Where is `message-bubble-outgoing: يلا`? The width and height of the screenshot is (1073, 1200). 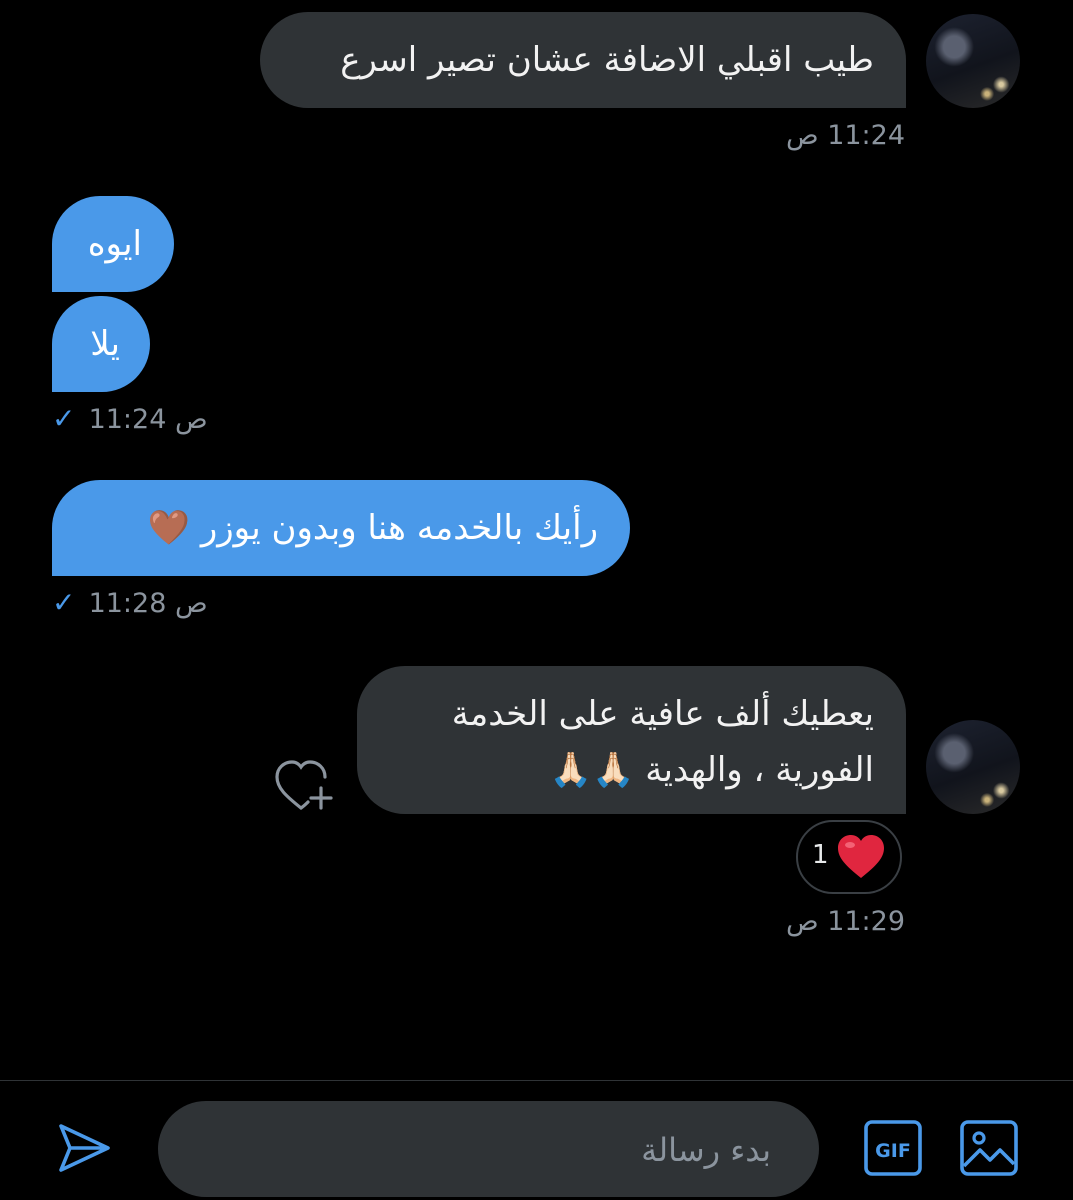 message-bubble-outgoing: يلا is located at coordinates (101, 344).